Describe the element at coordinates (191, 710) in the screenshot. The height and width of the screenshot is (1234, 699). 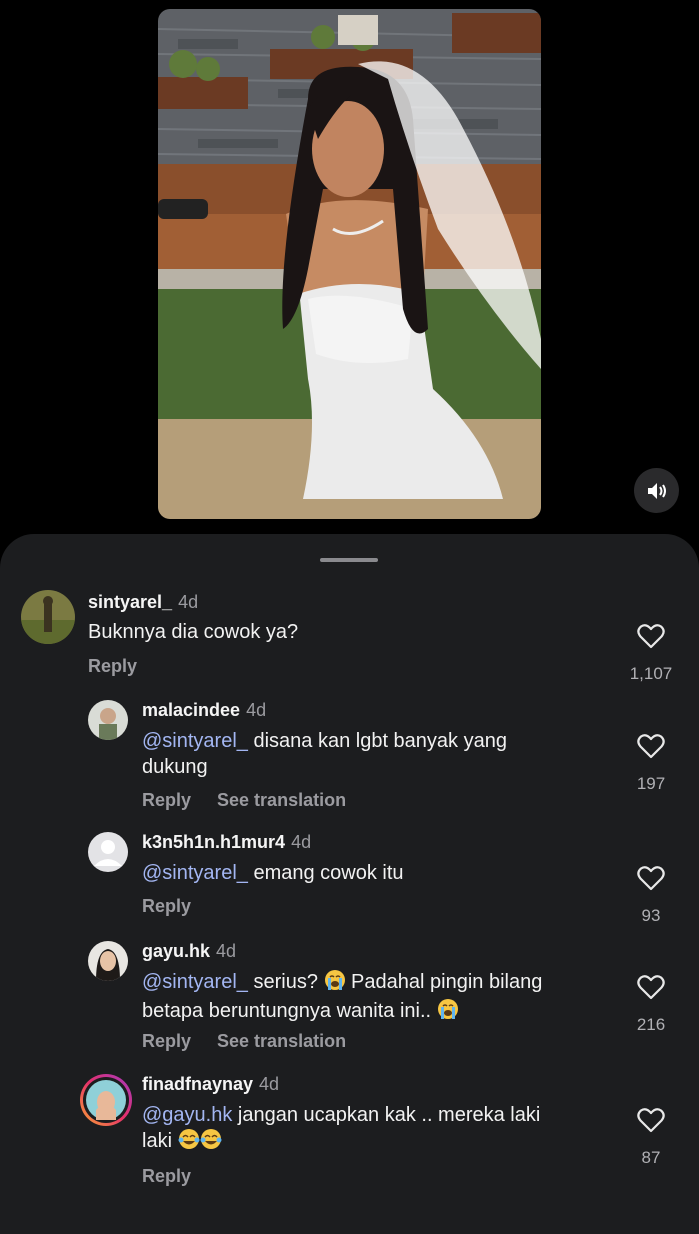
I see `username: malacindee` at that location.